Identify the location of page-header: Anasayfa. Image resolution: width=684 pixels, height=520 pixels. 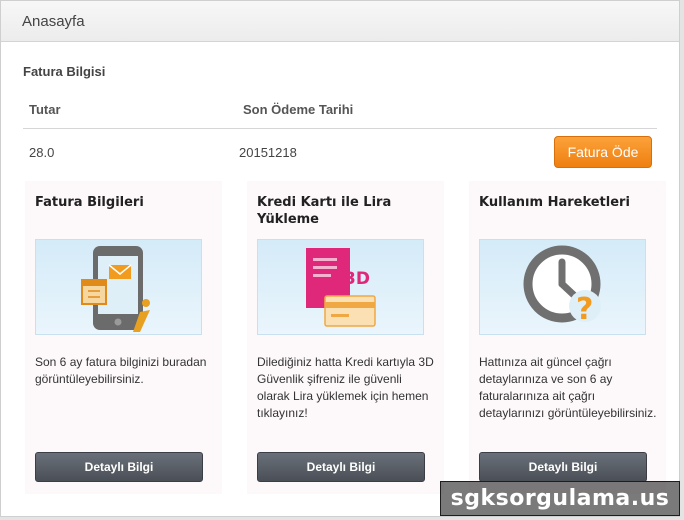
(340, 21).